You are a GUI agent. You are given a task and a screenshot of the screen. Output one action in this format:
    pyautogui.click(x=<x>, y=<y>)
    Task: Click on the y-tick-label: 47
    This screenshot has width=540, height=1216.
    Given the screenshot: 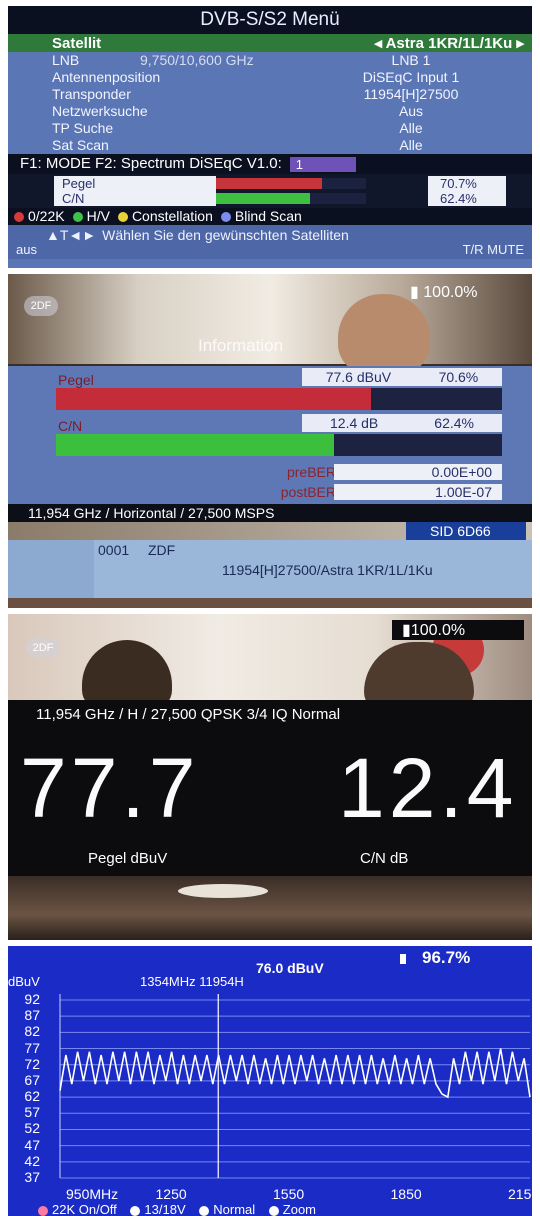 What is the action you would take?
    pyautogui.click(x=32, y=1144)
    